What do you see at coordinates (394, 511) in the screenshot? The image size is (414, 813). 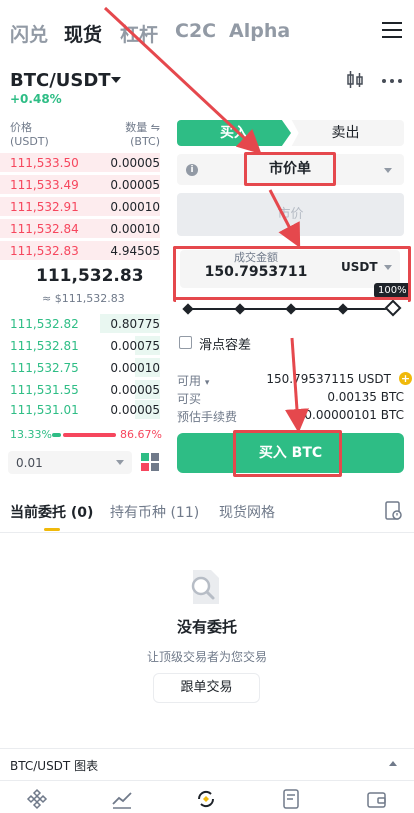 I see `order-history-icon` at bounding box center [394, 511].